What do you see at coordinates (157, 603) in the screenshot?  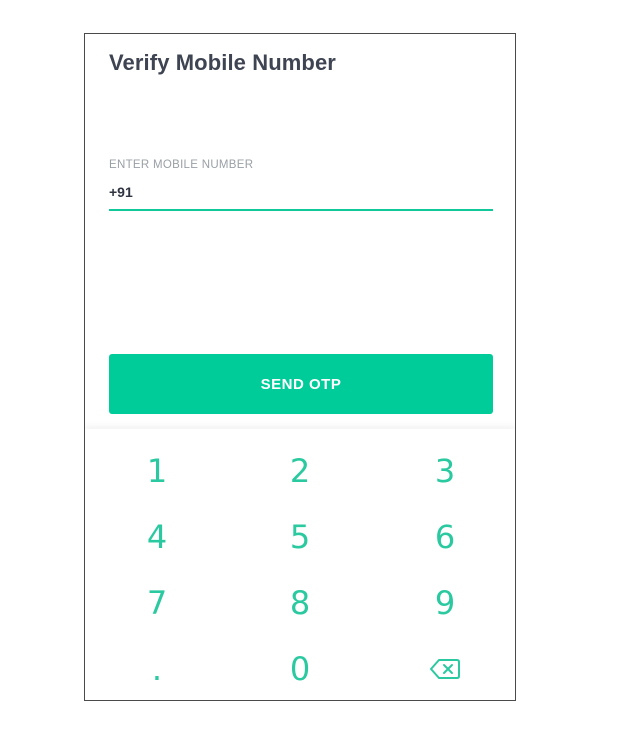 I see `key-7: 7` at bounding box center [157, 603].